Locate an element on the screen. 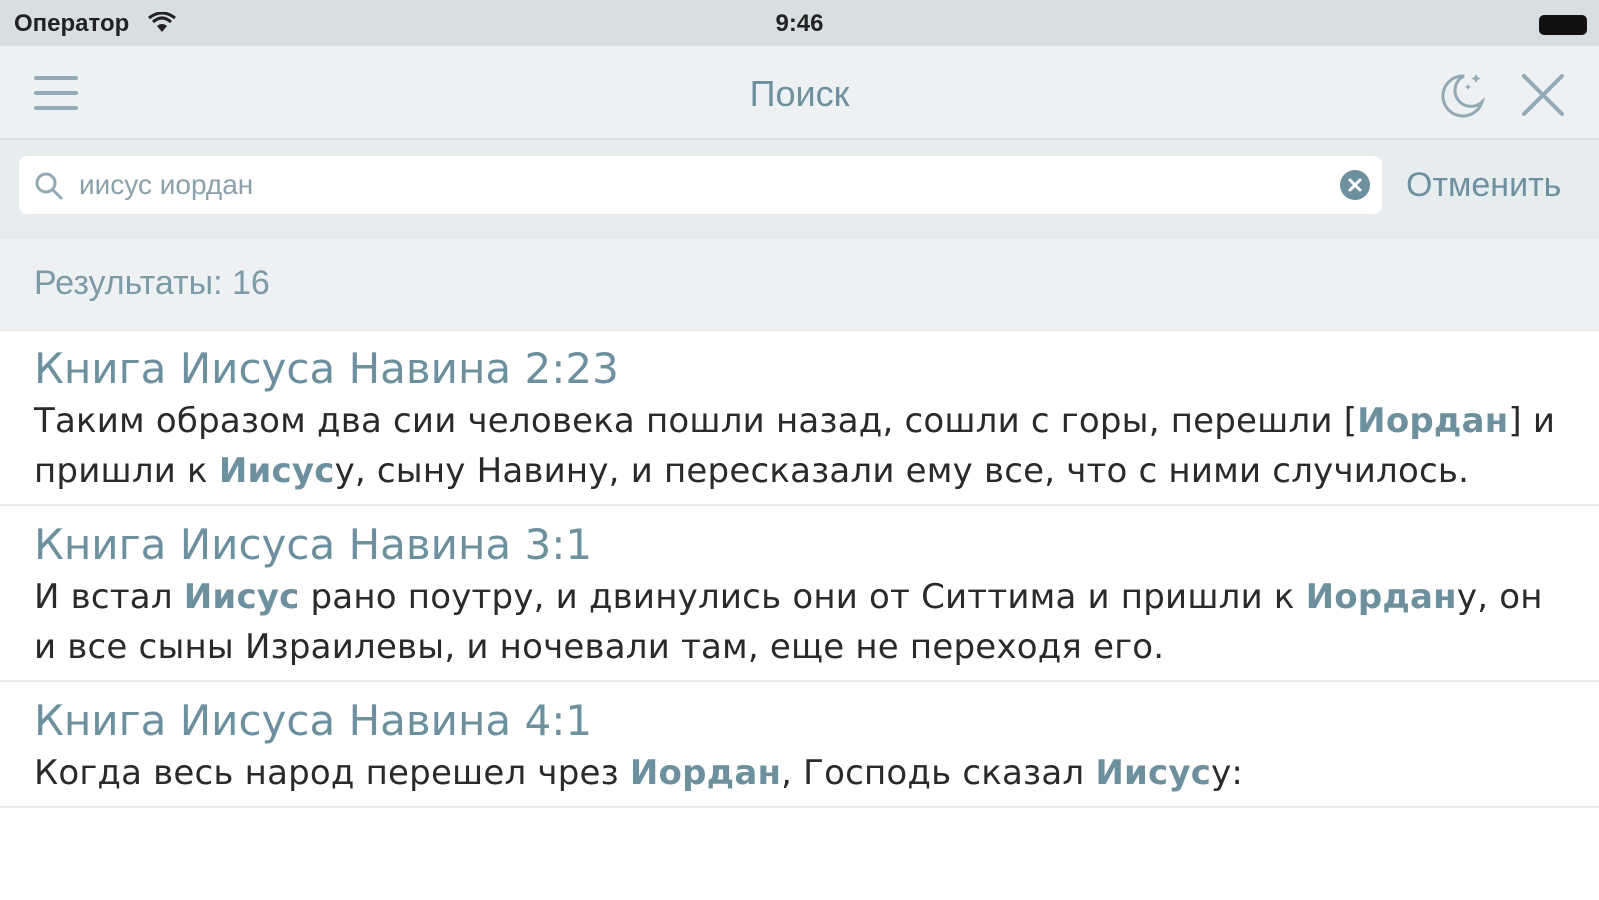 Image resolution: width=1599 pixels, height=900 pixels. cancel-button: Отменить is located at coordinates (1483, 185).